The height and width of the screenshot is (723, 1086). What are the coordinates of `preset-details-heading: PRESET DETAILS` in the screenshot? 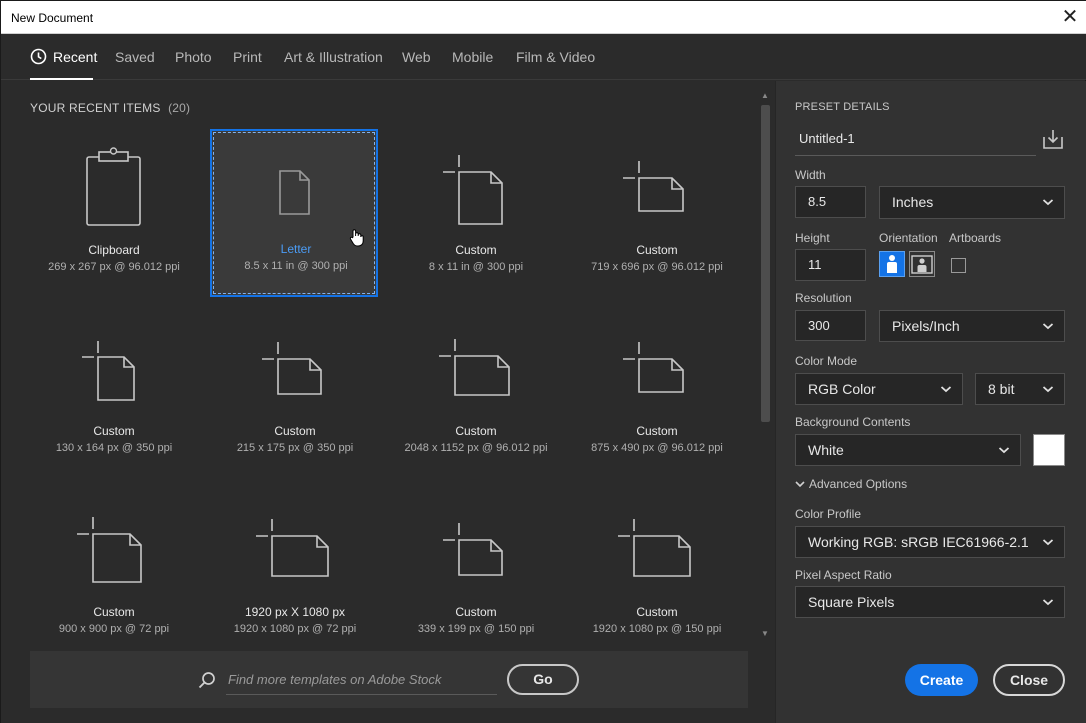 It's located at (842, 107).